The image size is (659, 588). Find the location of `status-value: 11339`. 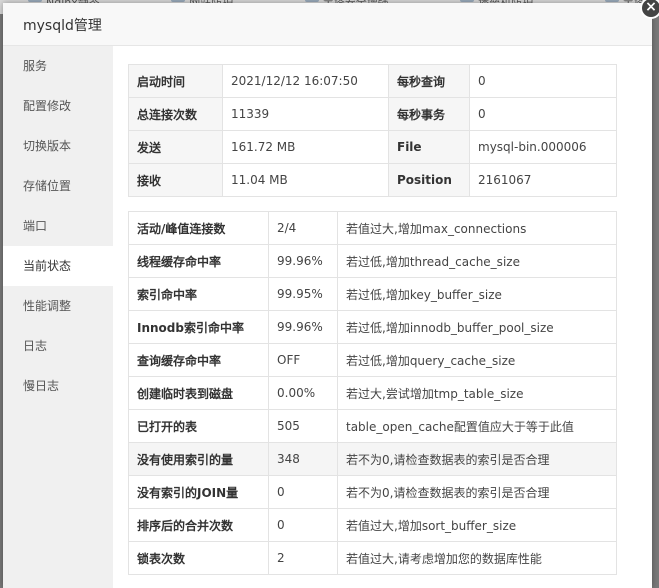

status-value: 11339 is located at coordinates (305, 114).